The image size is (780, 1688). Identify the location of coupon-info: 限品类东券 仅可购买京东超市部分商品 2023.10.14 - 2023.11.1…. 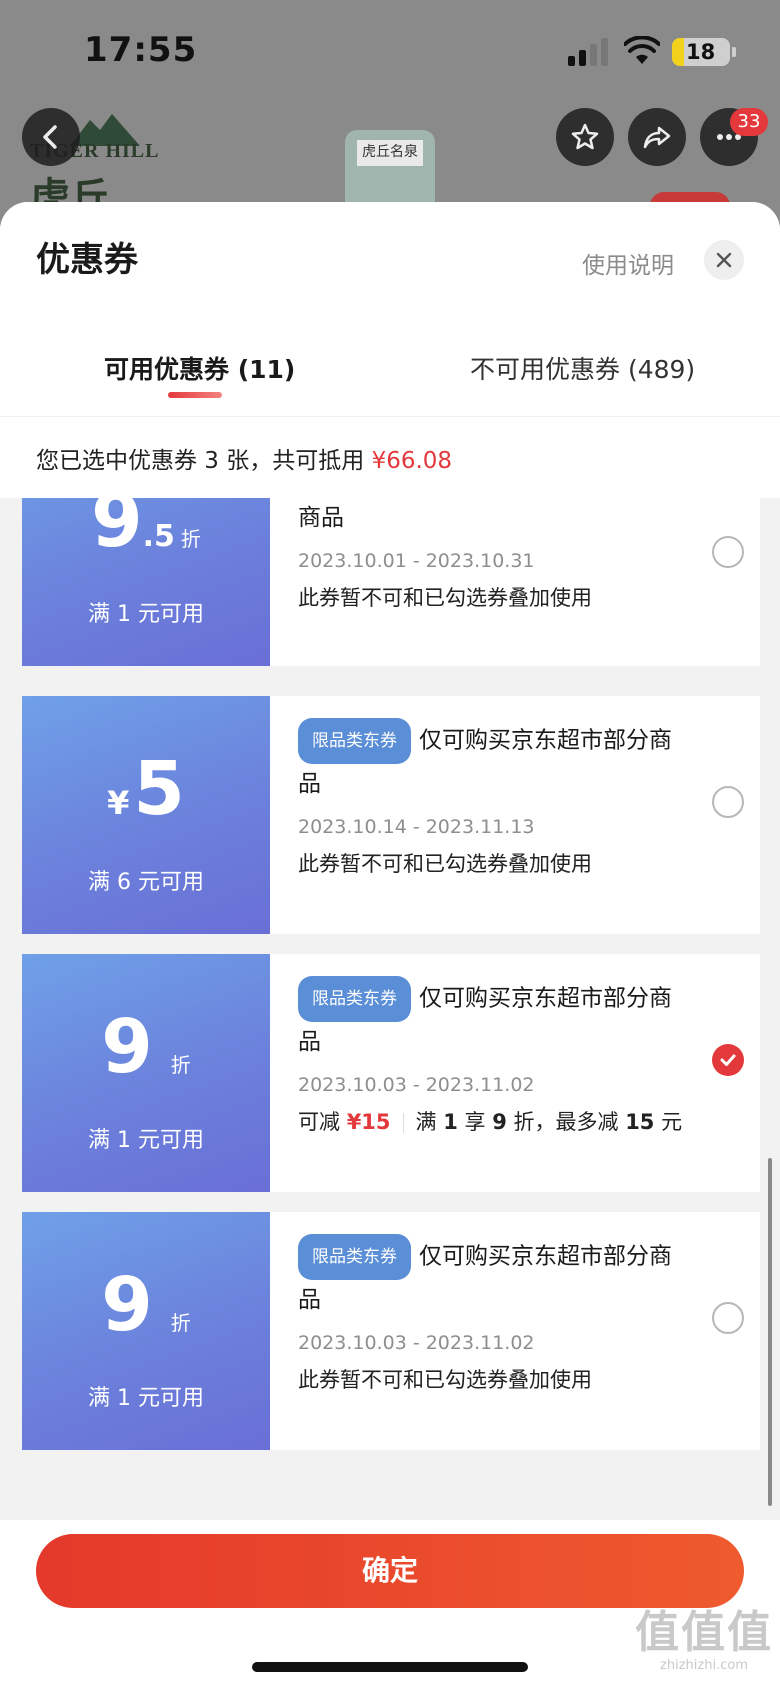
(488, 798).